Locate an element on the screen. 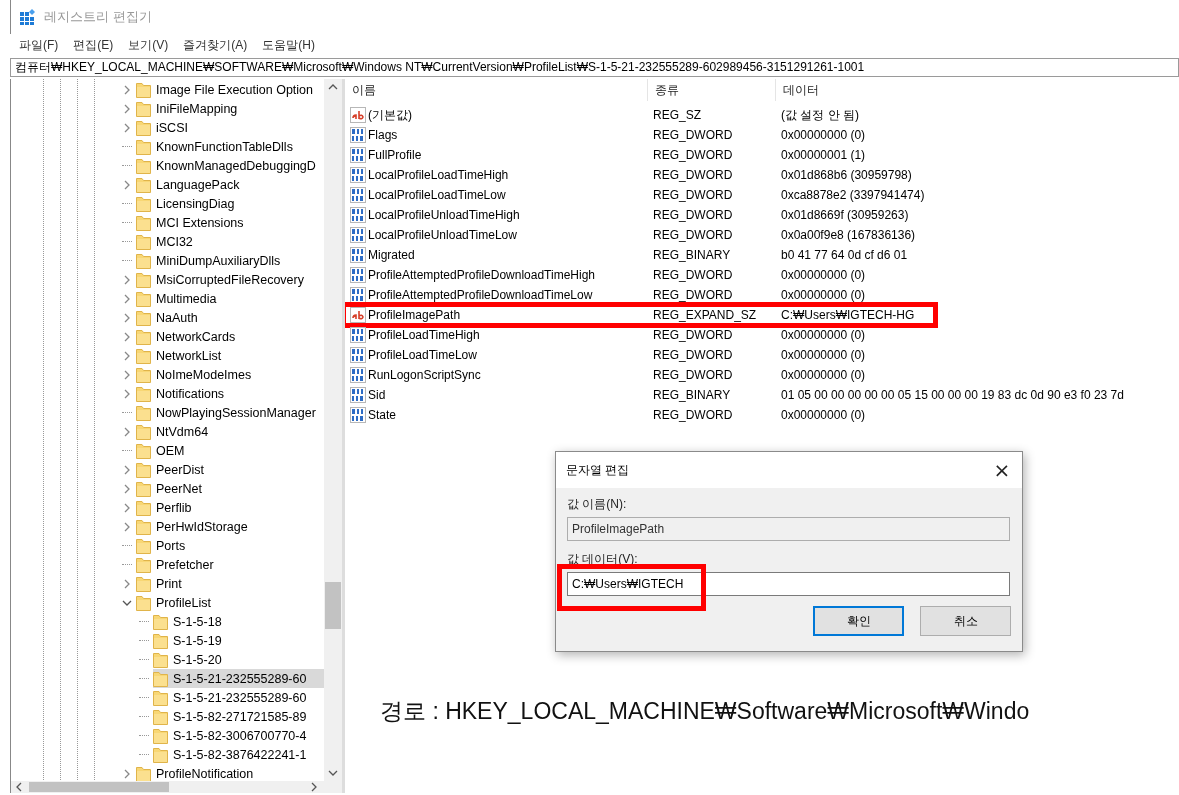 This screenshot has width=1179, height=795. tree-item: PeerNet is located at coordinates (230, 488).